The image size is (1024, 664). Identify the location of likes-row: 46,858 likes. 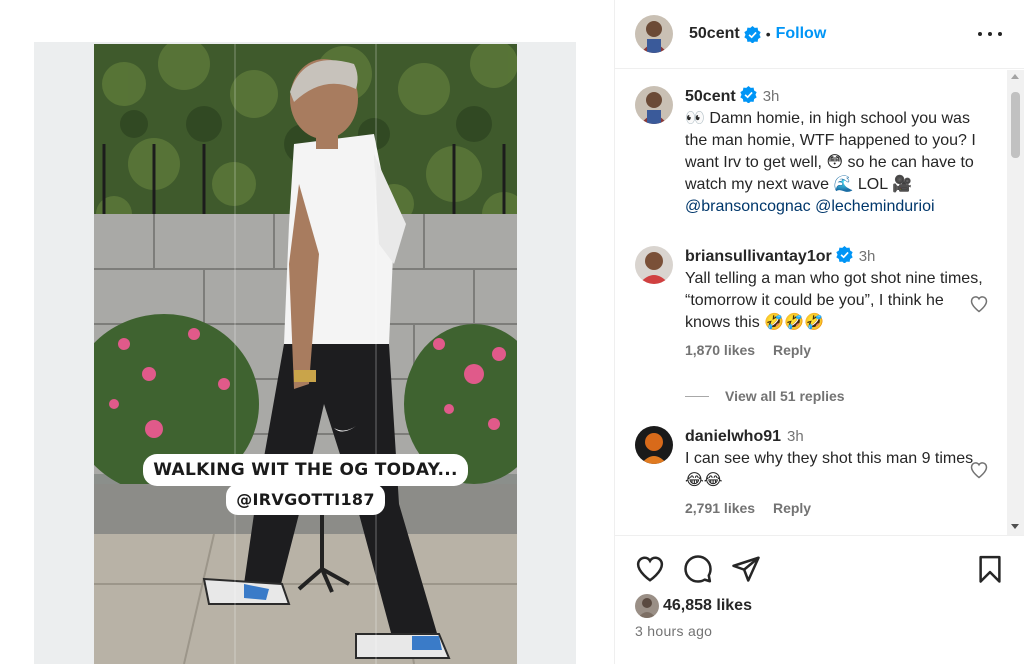
(693, 606).